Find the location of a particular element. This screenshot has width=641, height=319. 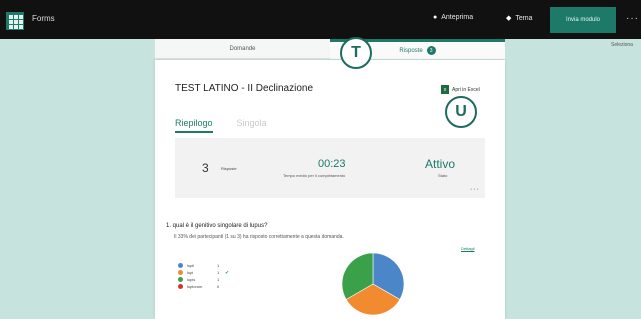

legend-item: lupii 1 is located at coordinates (203, 265).